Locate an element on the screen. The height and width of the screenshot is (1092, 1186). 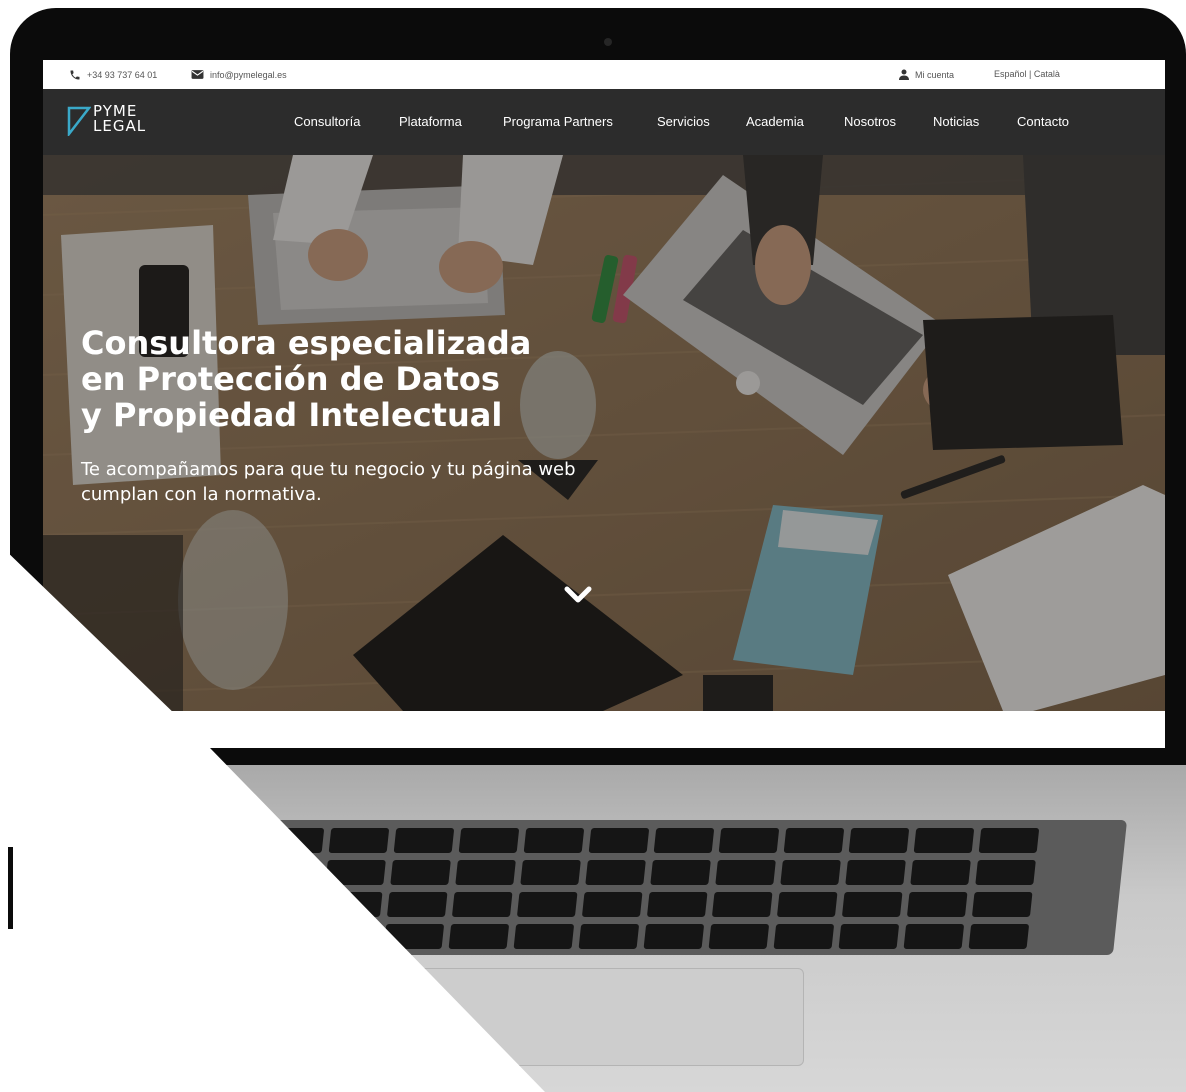
user-icon is located at coordinates (904, 74).